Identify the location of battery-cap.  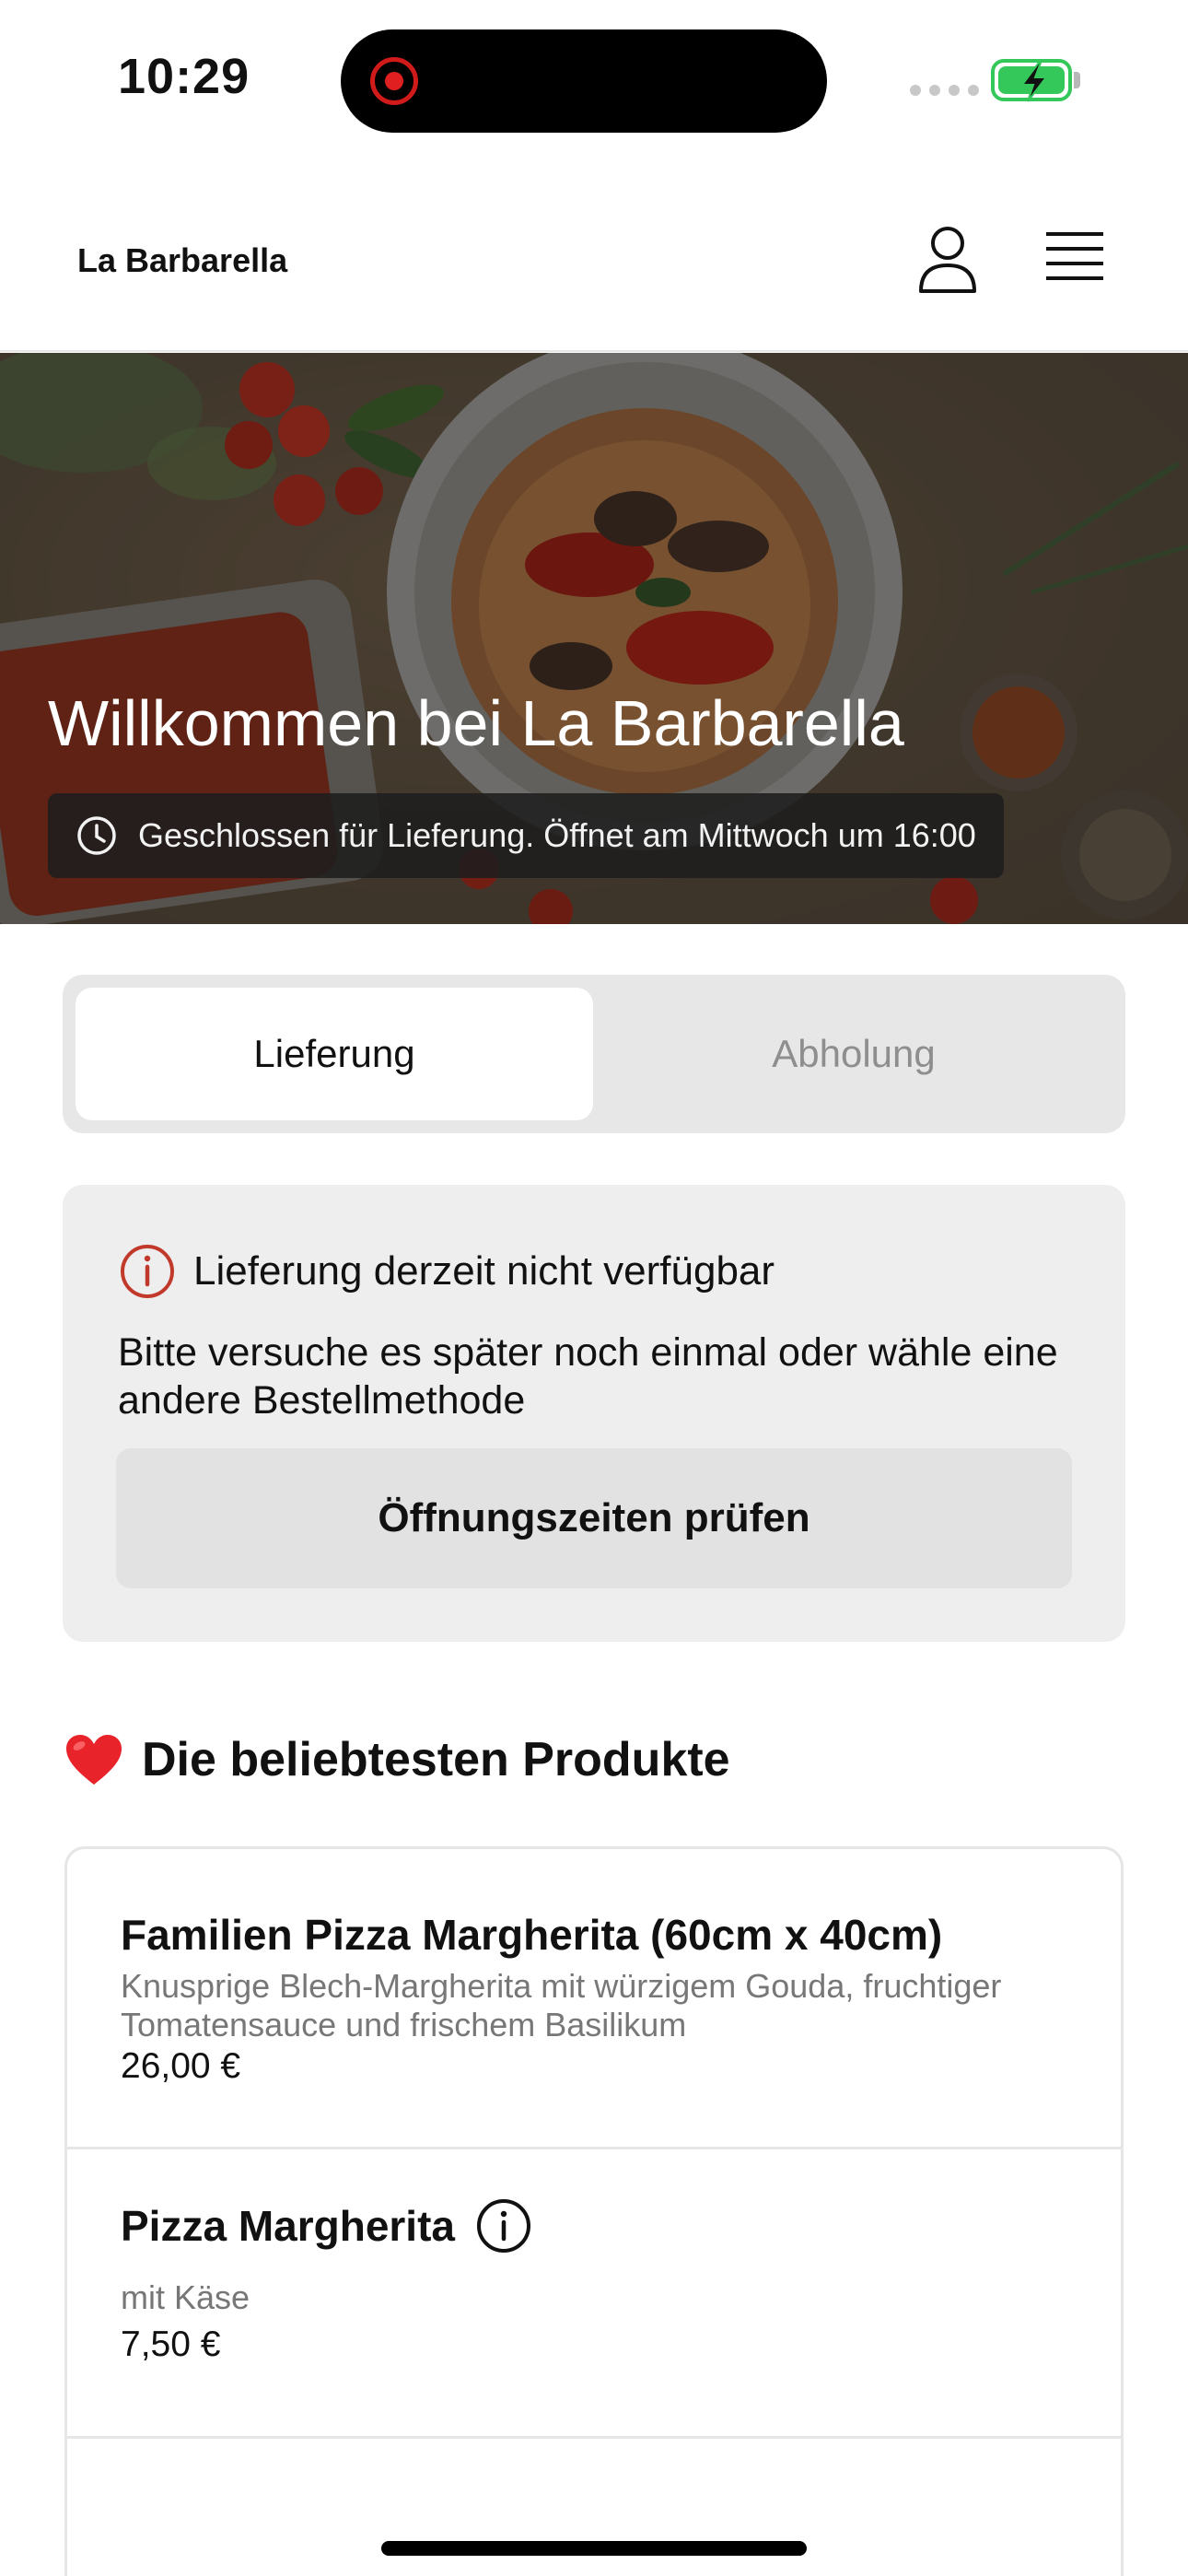
(1077, 80).